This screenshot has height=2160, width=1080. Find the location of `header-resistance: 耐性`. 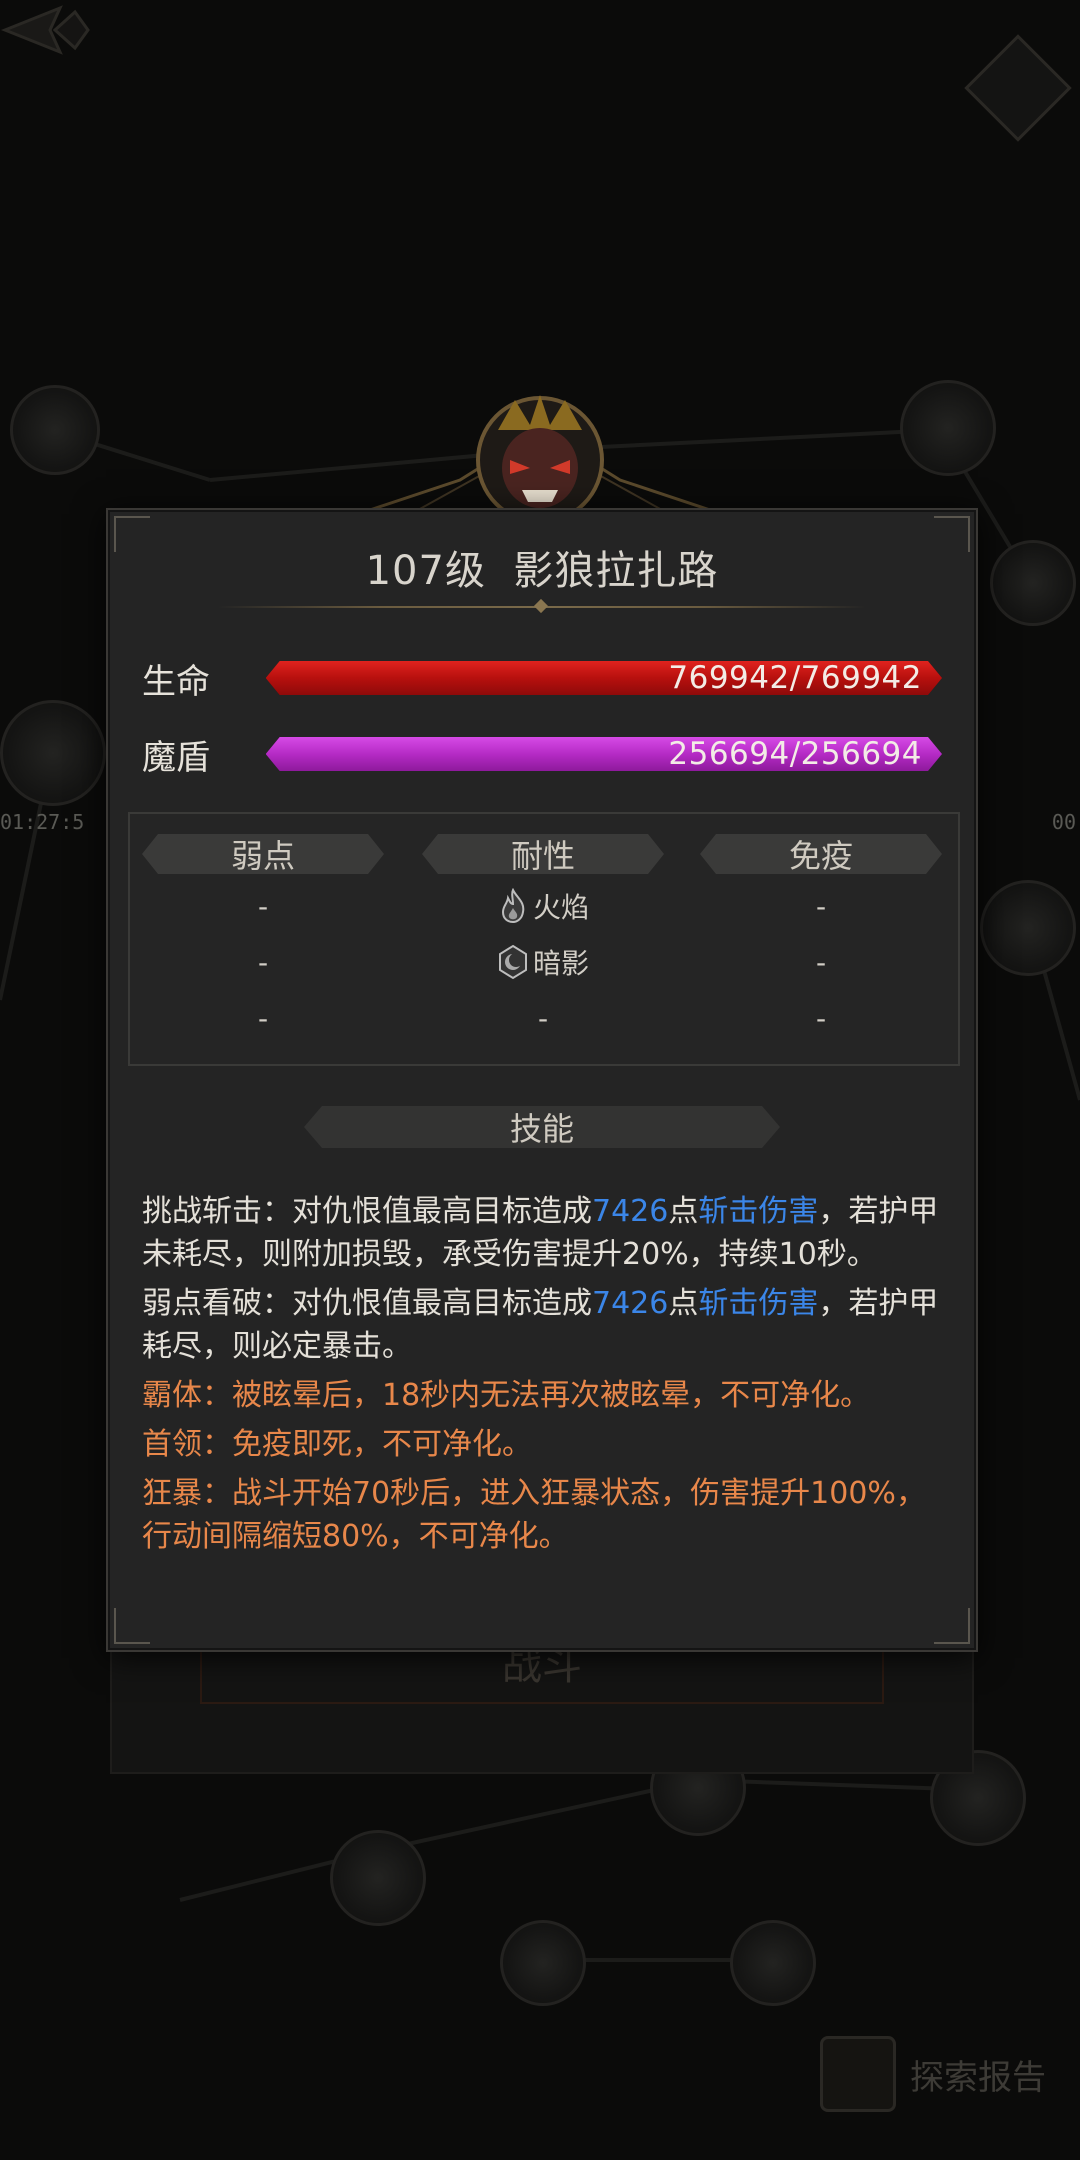

header-resistance: 耐性 is located at coordinates (543, 854).